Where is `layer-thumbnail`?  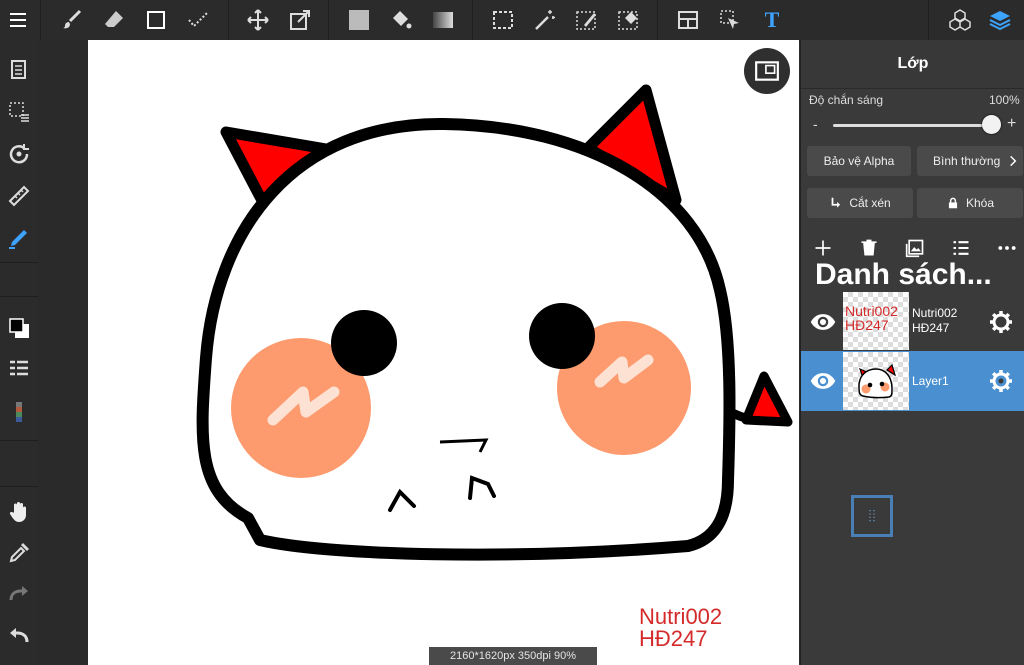
layer-thumbnail is located at coordinates (876, 381).